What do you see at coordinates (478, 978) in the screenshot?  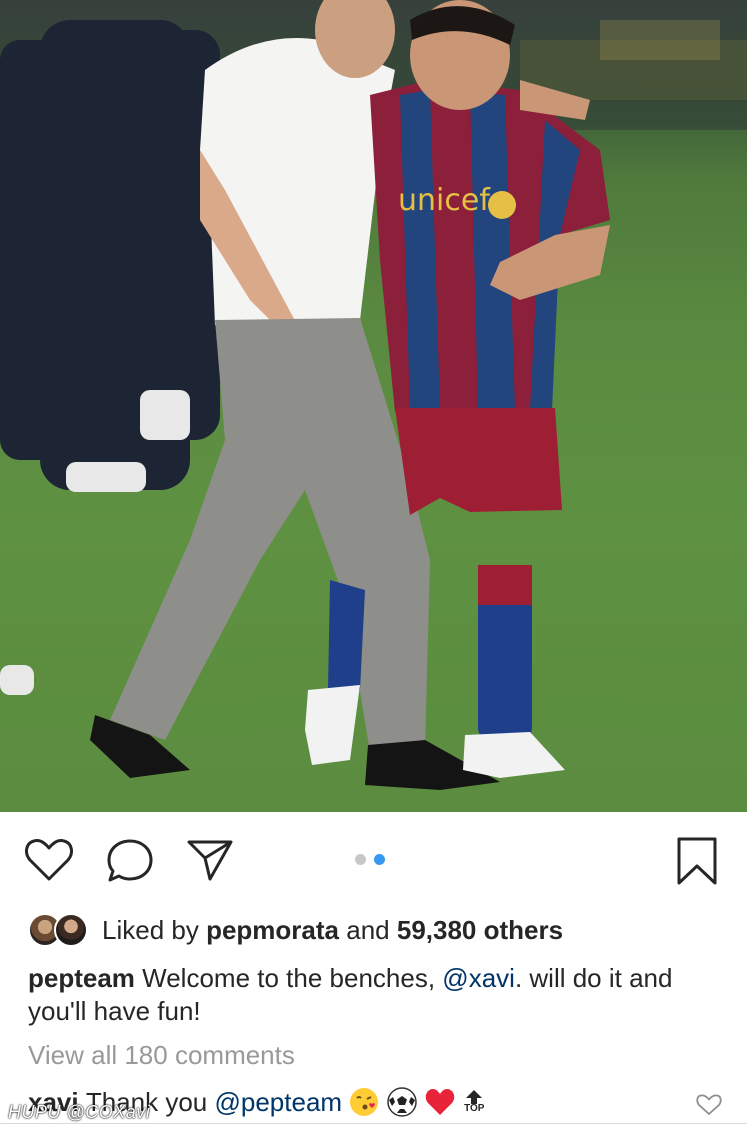 I see `caption-mention: @xavi` at bounding box center [478, 978].